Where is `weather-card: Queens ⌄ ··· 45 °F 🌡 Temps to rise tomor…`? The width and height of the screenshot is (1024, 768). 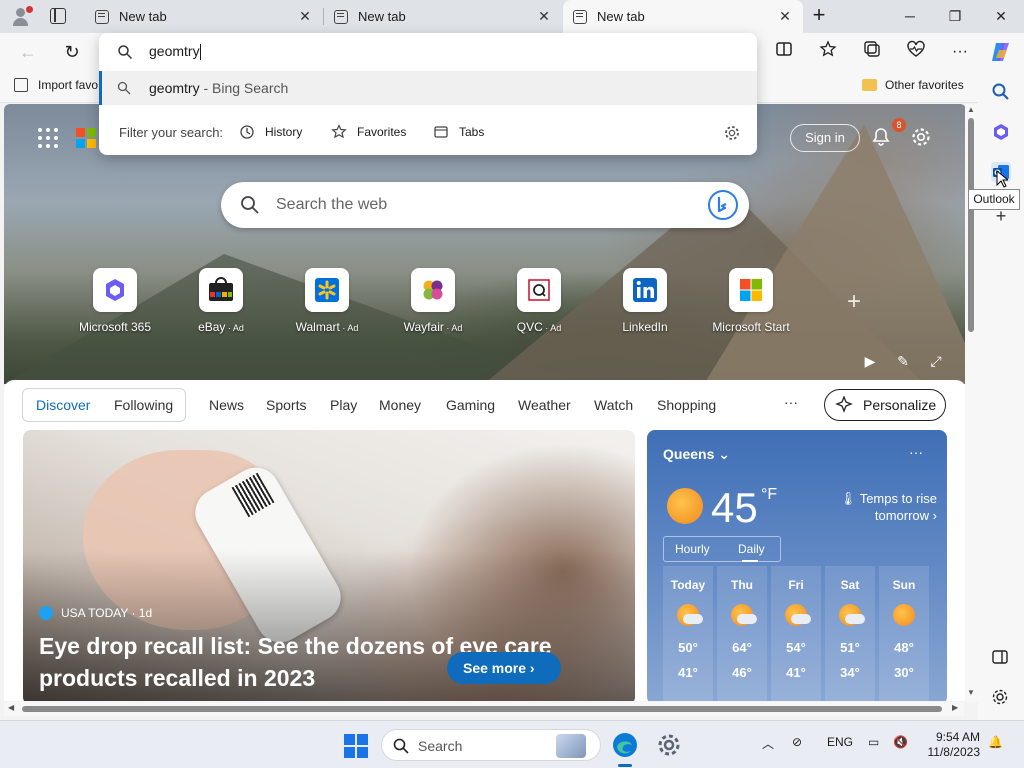 weather-card: Queens ⌄ ··· 45 °F 🌡 Temps to rise tomor… is located at coordinates (797, 565).